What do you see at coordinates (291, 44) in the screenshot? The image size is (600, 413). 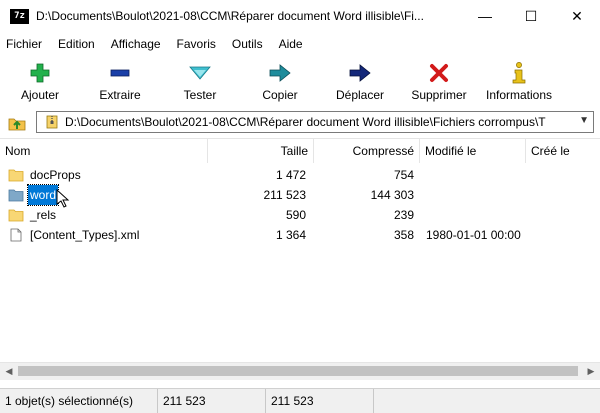 I see `menu-aide: Aide` at bounding box center [291, 44].